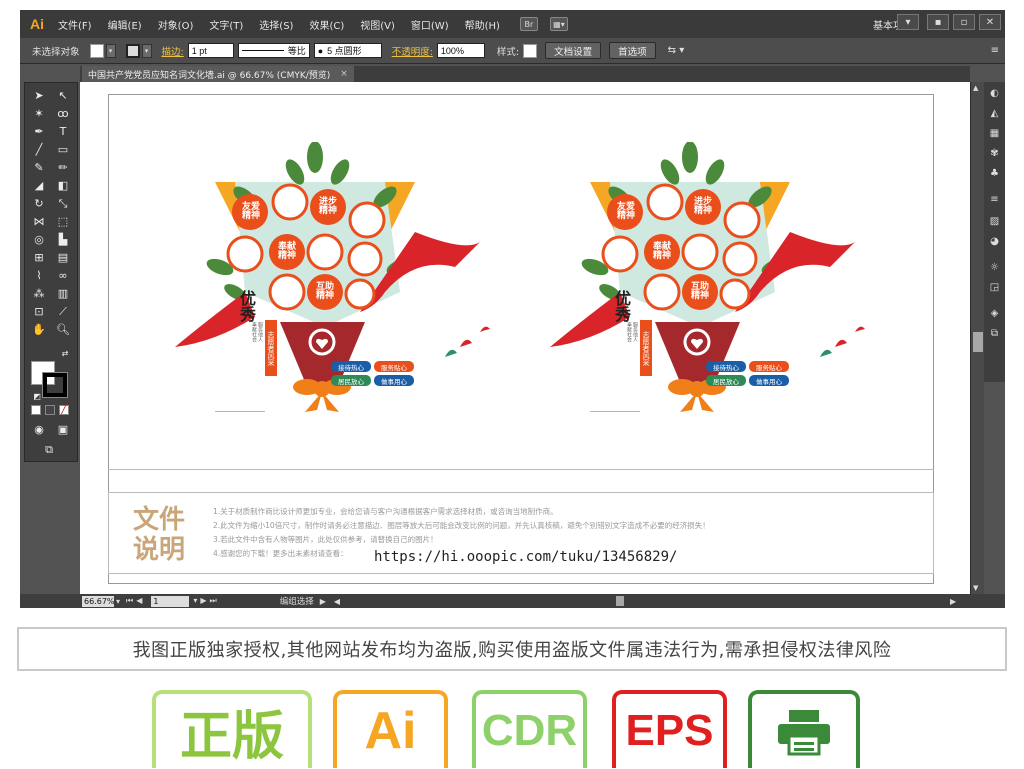 The height and width of the screenshot is (769, 1024). I want to click on minimize-button: ▪, so click(938, 22).